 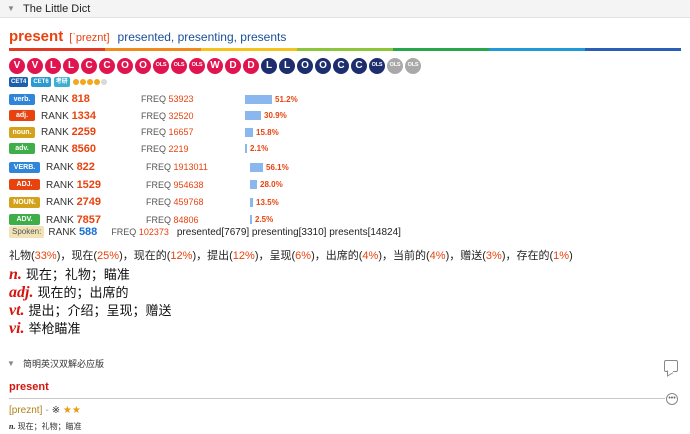 I want to click on translation-item: 现在(25%)，, so click(x=102, y=256).